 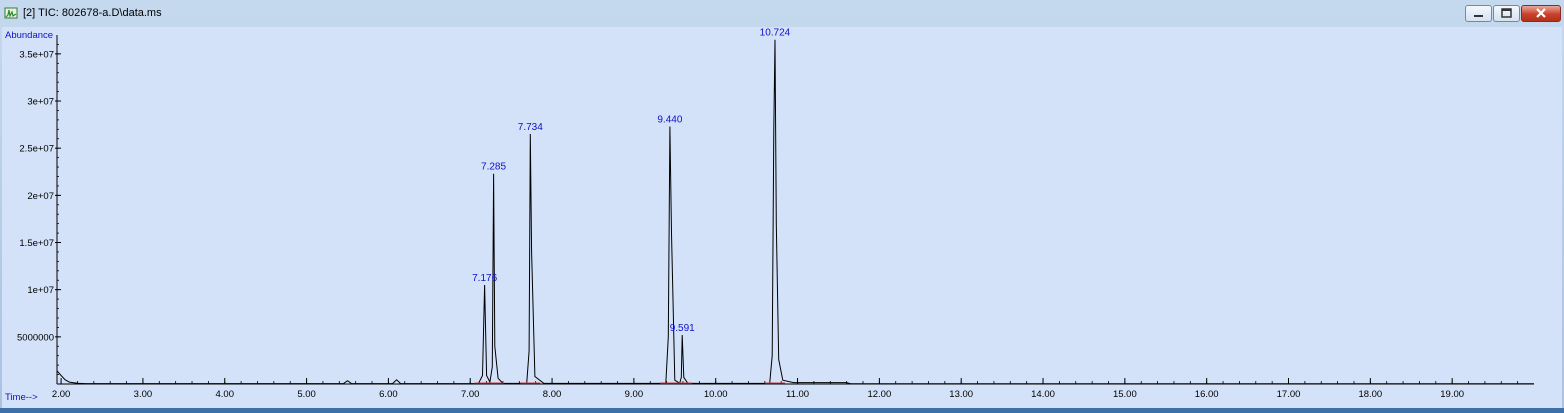 What do you see at coordinates (11, 13) in the screenshot?
I see `chromatogram-app-icon` at bounding box center [11, 13].